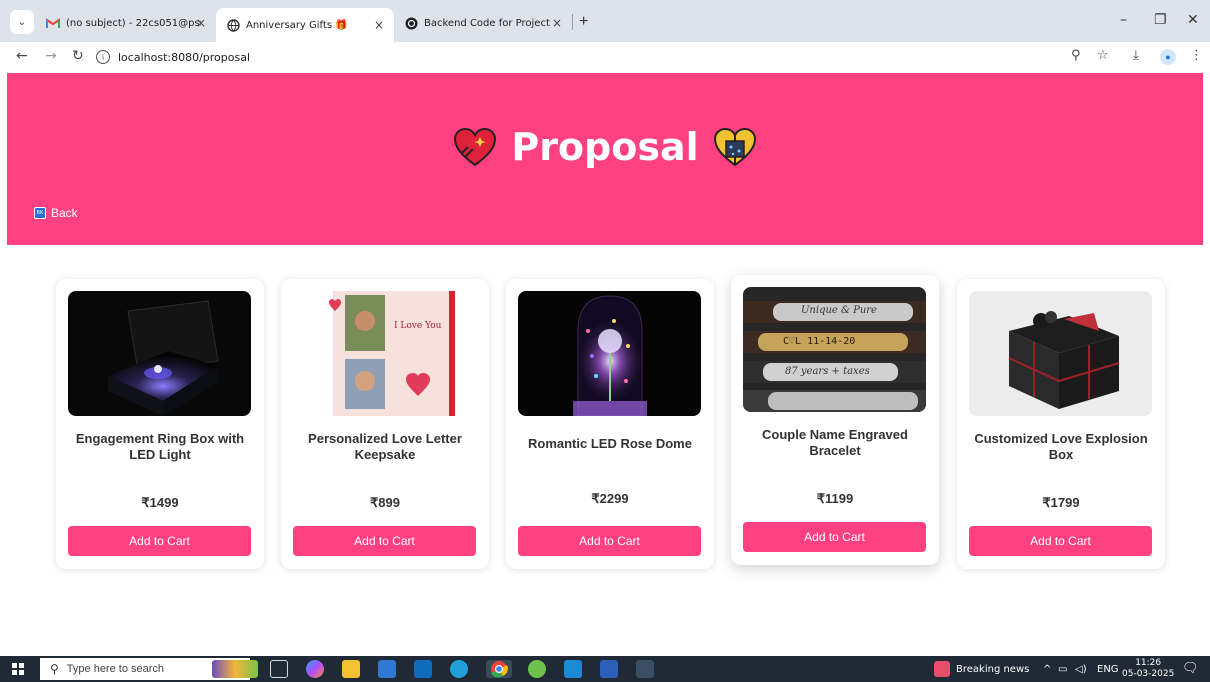 The width and height of the screenshot is (1210, 682). What do you see at coordinates (40, 213) in the screenshot?
I see `back-button-icon: BK` at bounding box center [40, 213].